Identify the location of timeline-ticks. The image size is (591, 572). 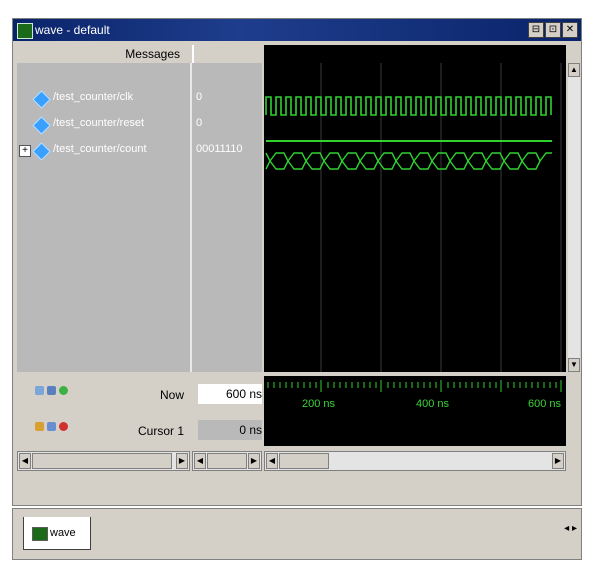
(414, 386).